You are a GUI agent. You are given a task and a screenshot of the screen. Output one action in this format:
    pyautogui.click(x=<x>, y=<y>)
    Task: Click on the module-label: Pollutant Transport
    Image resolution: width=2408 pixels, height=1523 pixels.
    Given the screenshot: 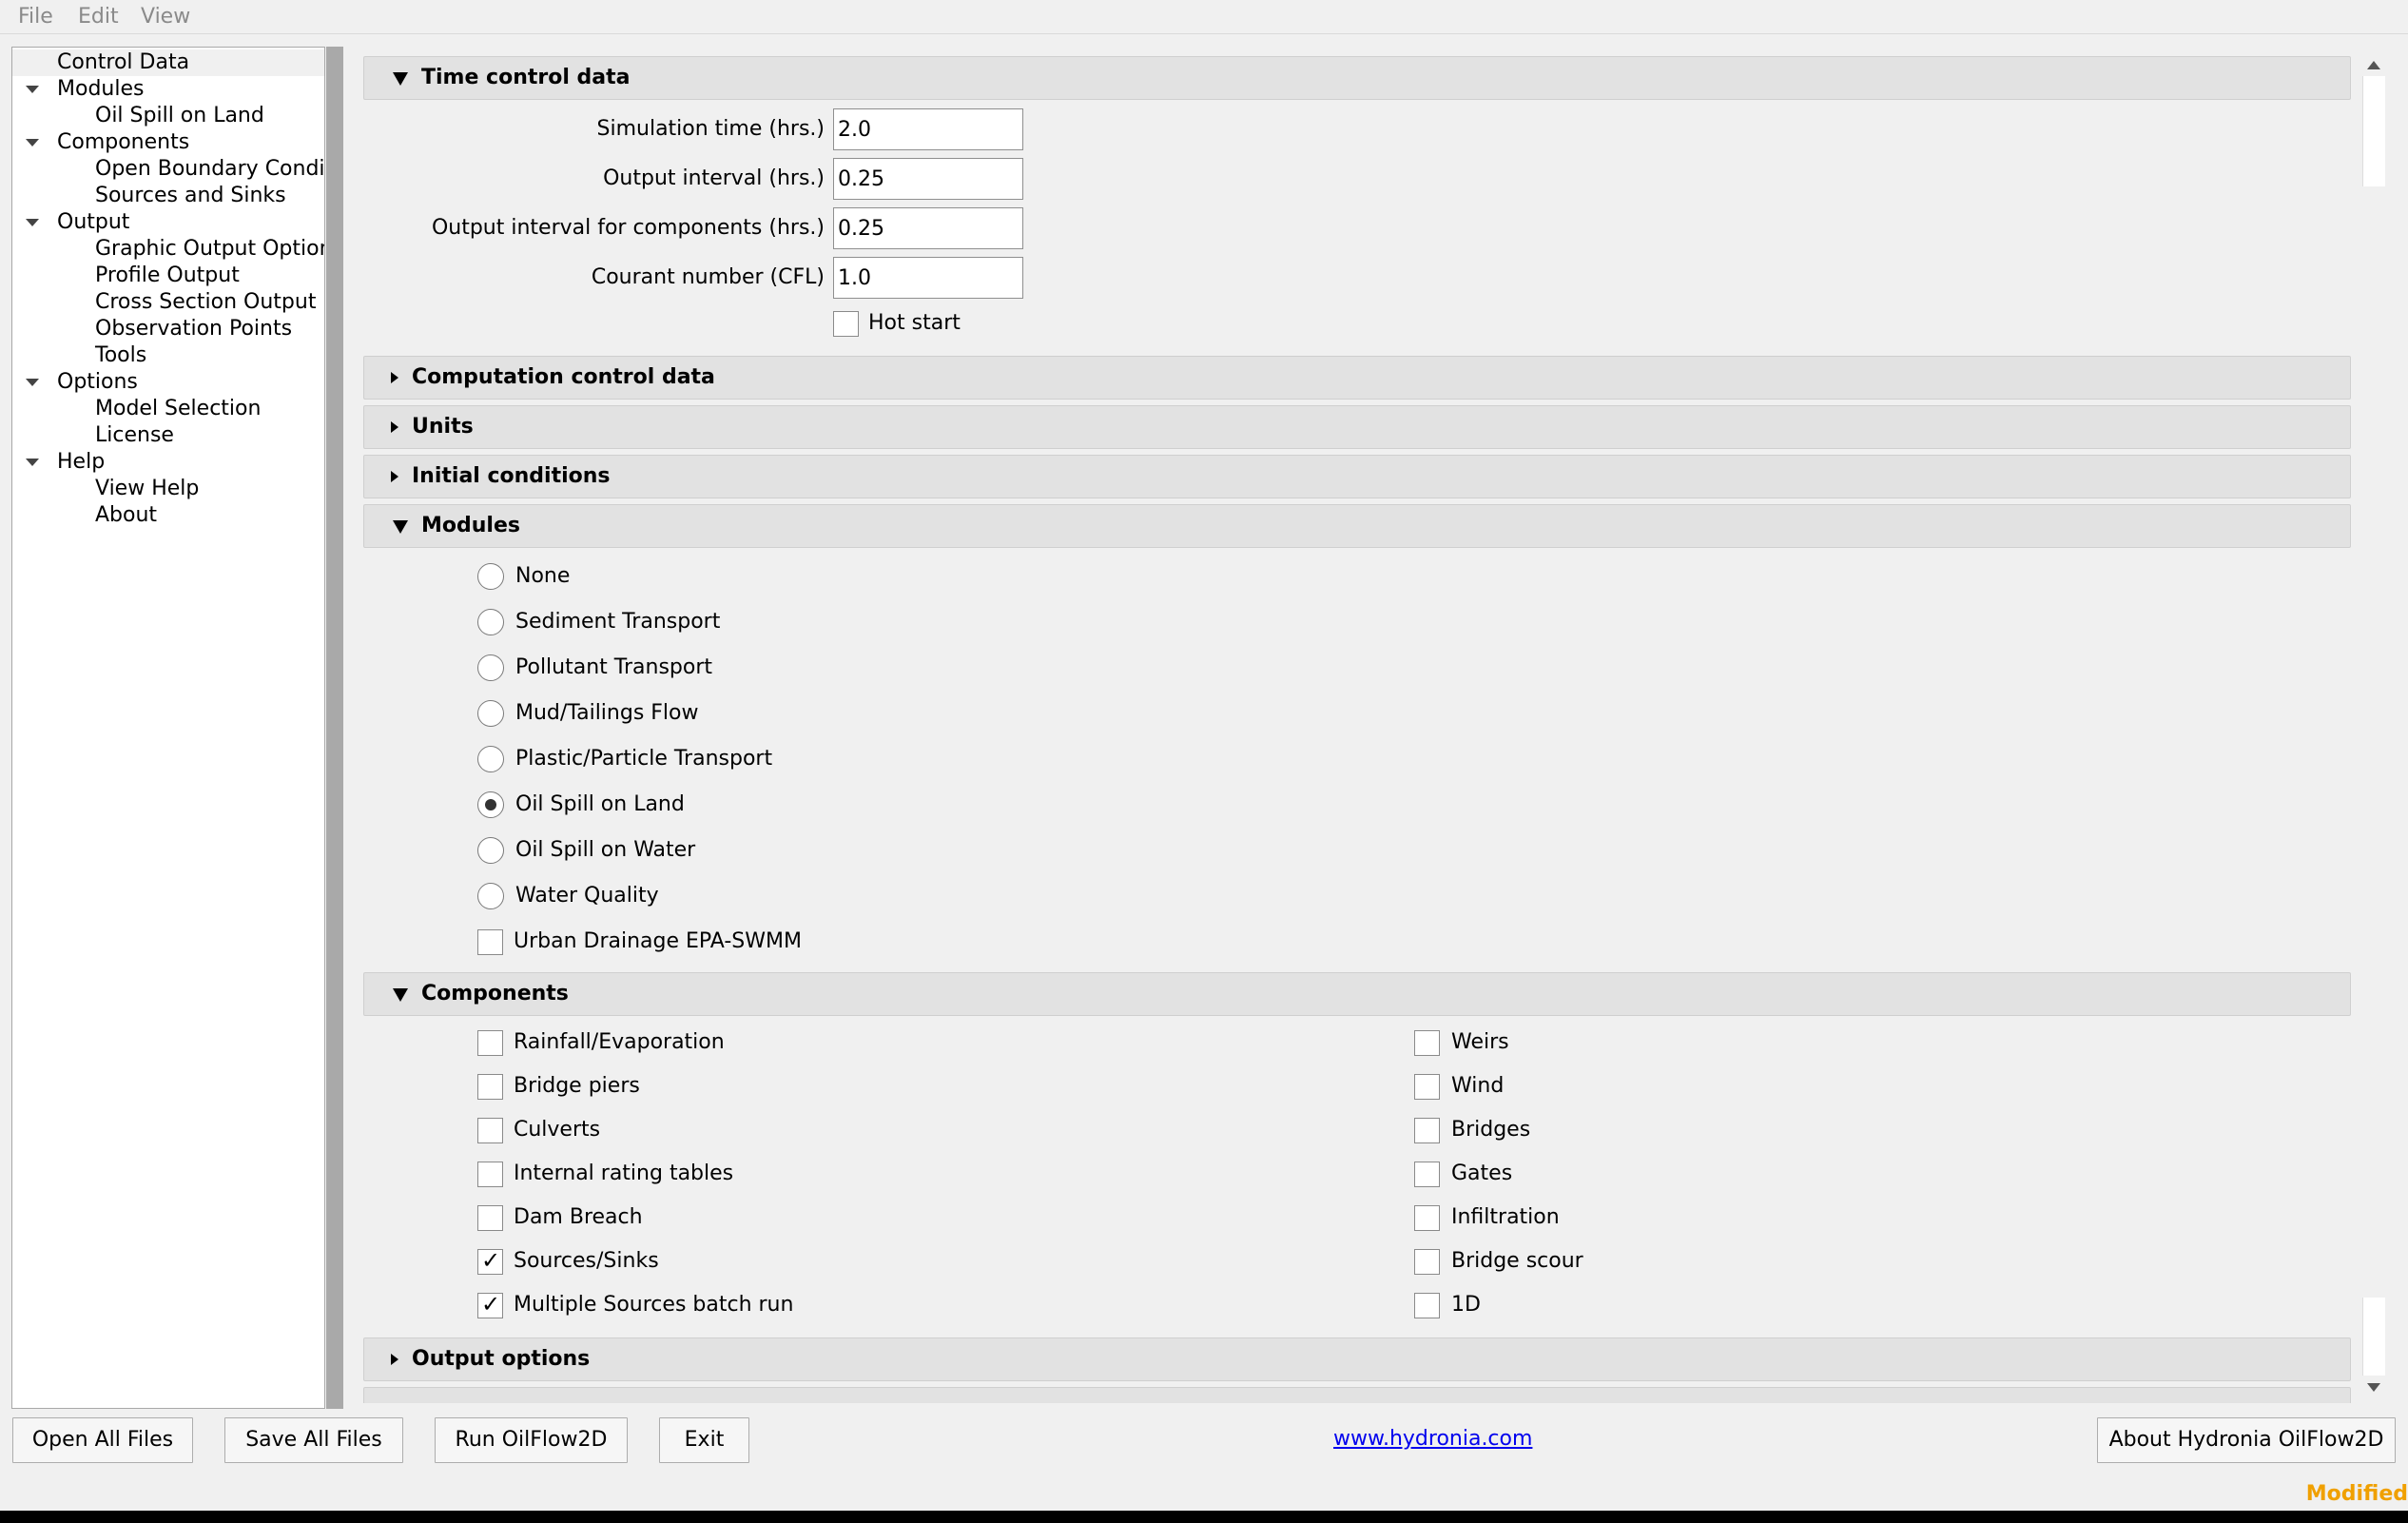 What is the action you would take?
    pyautogui.click(x=614, y=667)
    